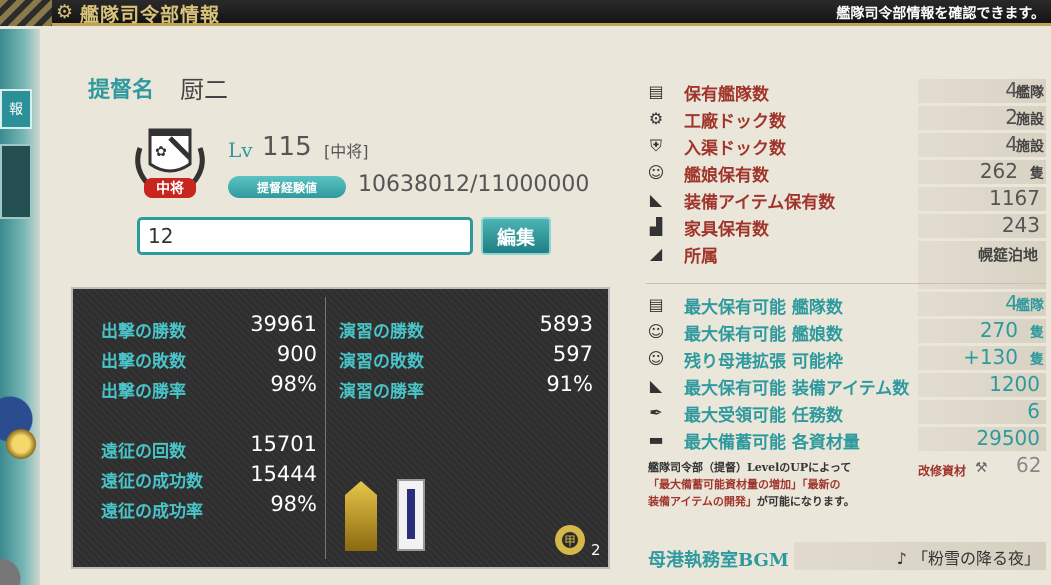  I want to click on expedition-count-value: 15701, so click(283, 444).